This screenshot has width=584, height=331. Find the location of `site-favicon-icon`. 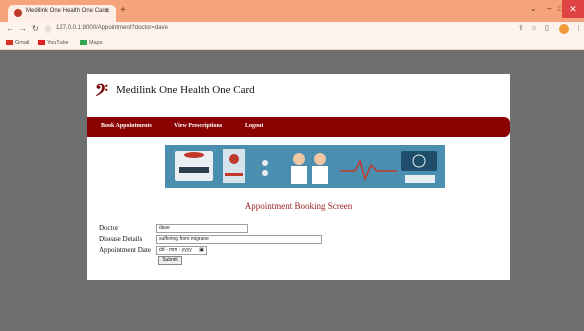

site-favicon-icon is located at coordinates (18, 13).